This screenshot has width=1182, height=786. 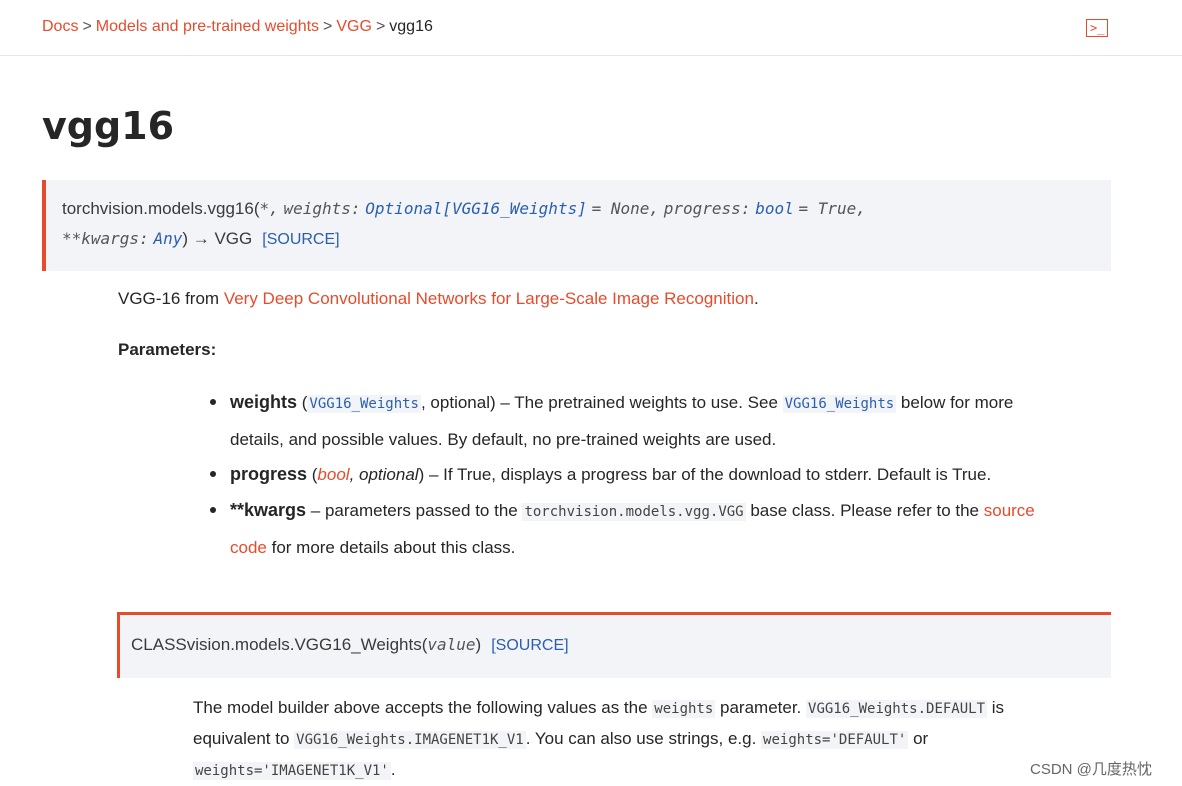 What do you see at coordinates (269, 208) in the screenshot?
I see `signature-star: *,` at bounding box center [269, 208].